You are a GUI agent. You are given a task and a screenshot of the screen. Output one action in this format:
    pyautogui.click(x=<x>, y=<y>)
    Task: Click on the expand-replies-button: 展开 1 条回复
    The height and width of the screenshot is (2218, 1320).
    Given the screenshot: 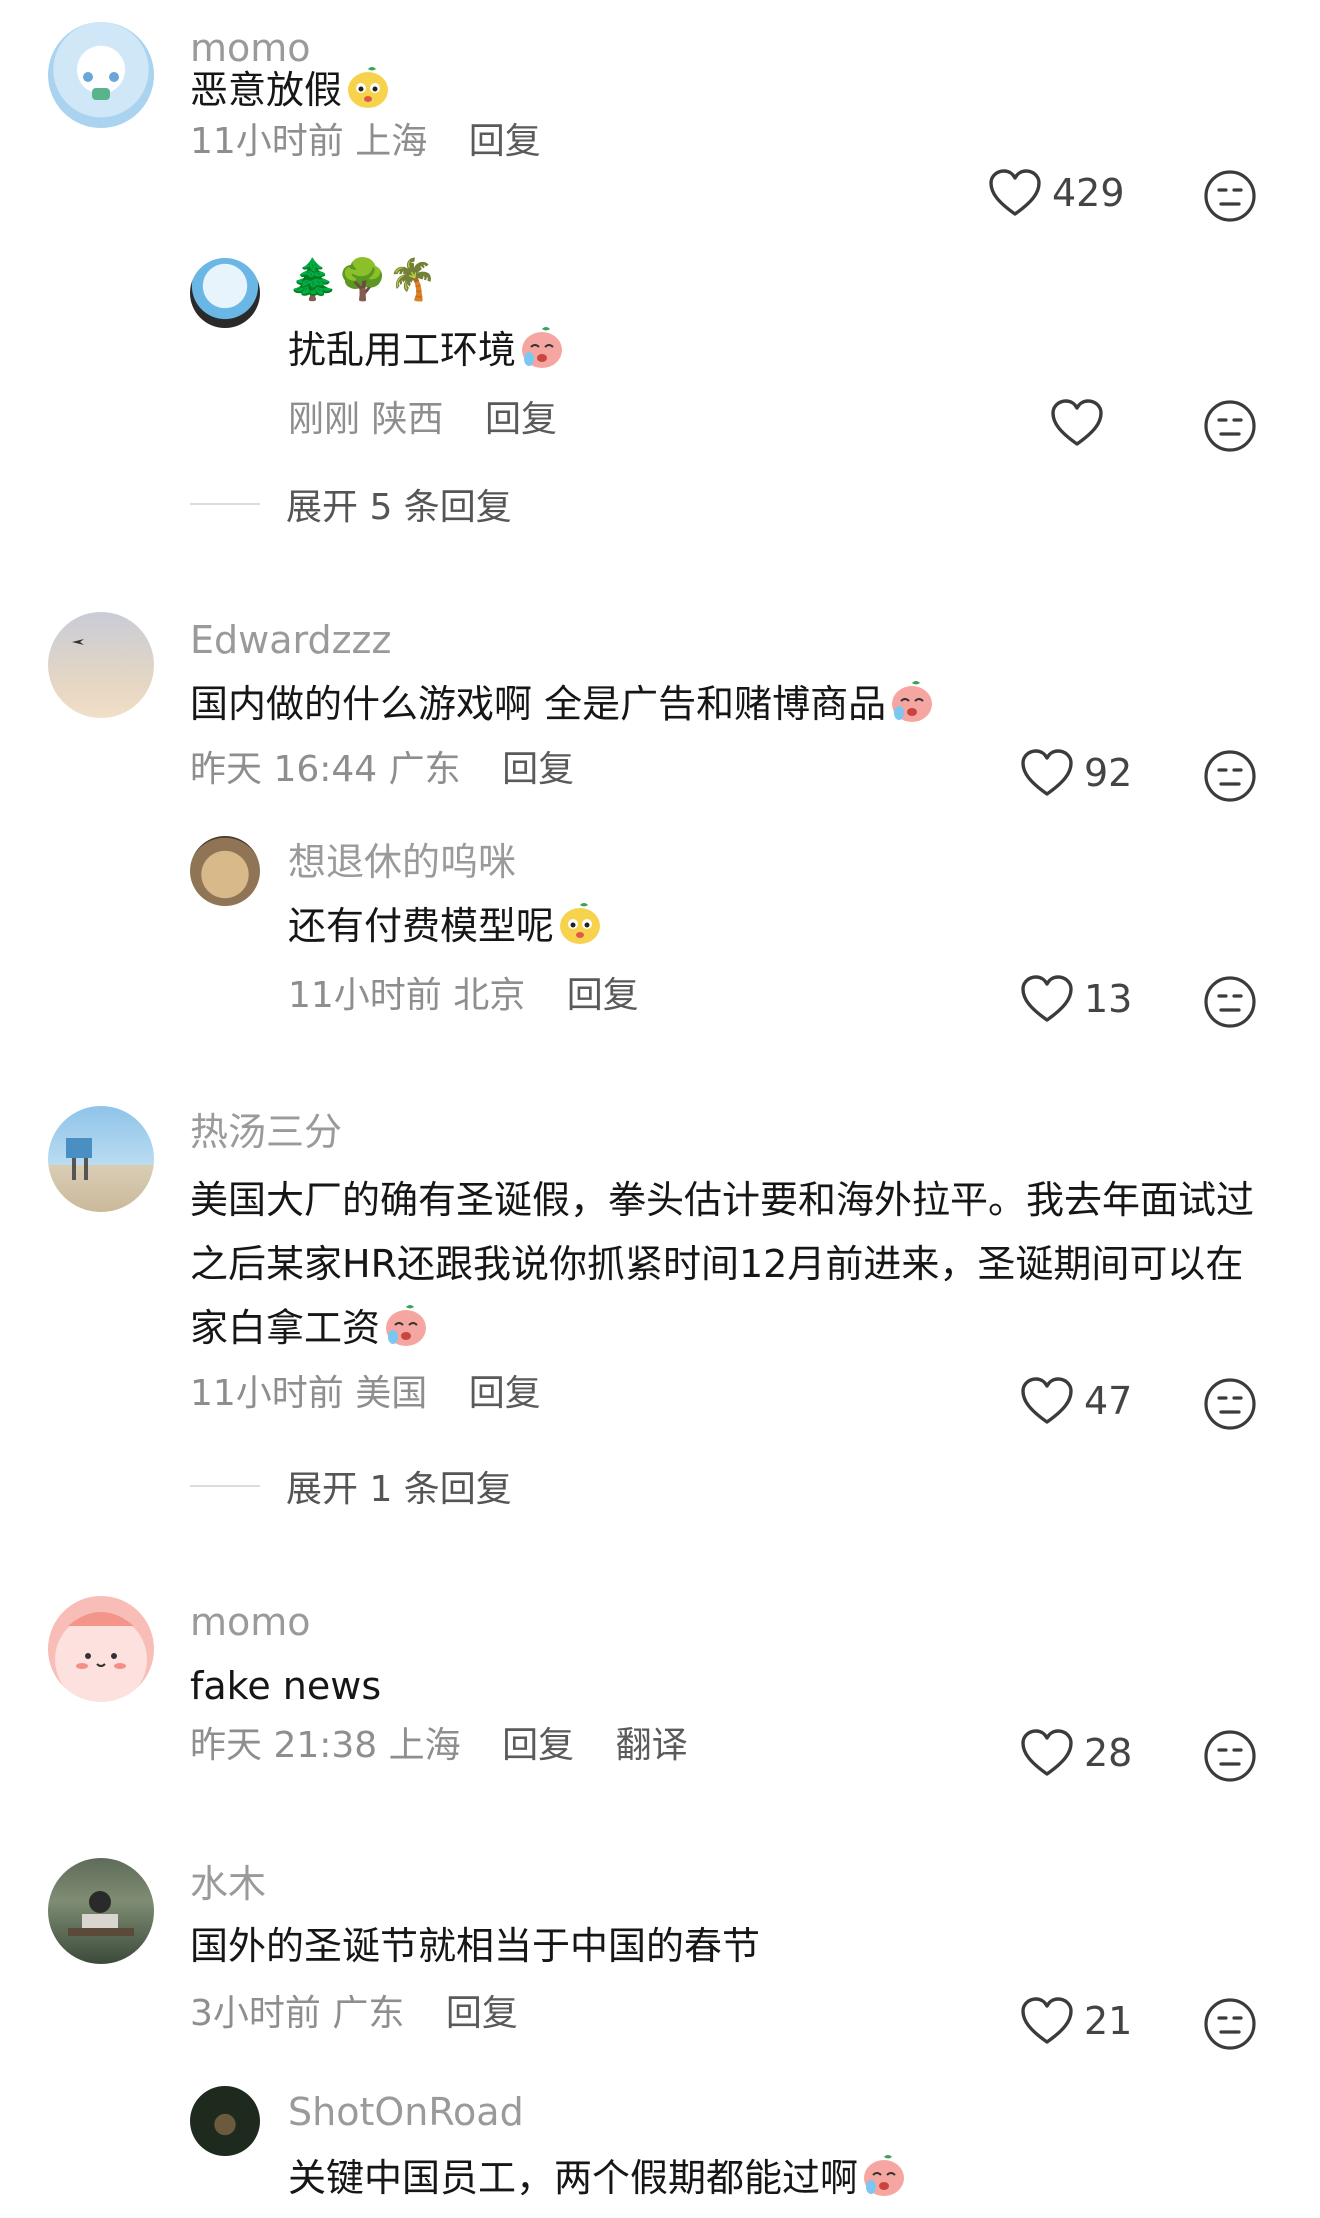 What is the action you would take?
    pyautogui.click(x=351, y=1486)
    